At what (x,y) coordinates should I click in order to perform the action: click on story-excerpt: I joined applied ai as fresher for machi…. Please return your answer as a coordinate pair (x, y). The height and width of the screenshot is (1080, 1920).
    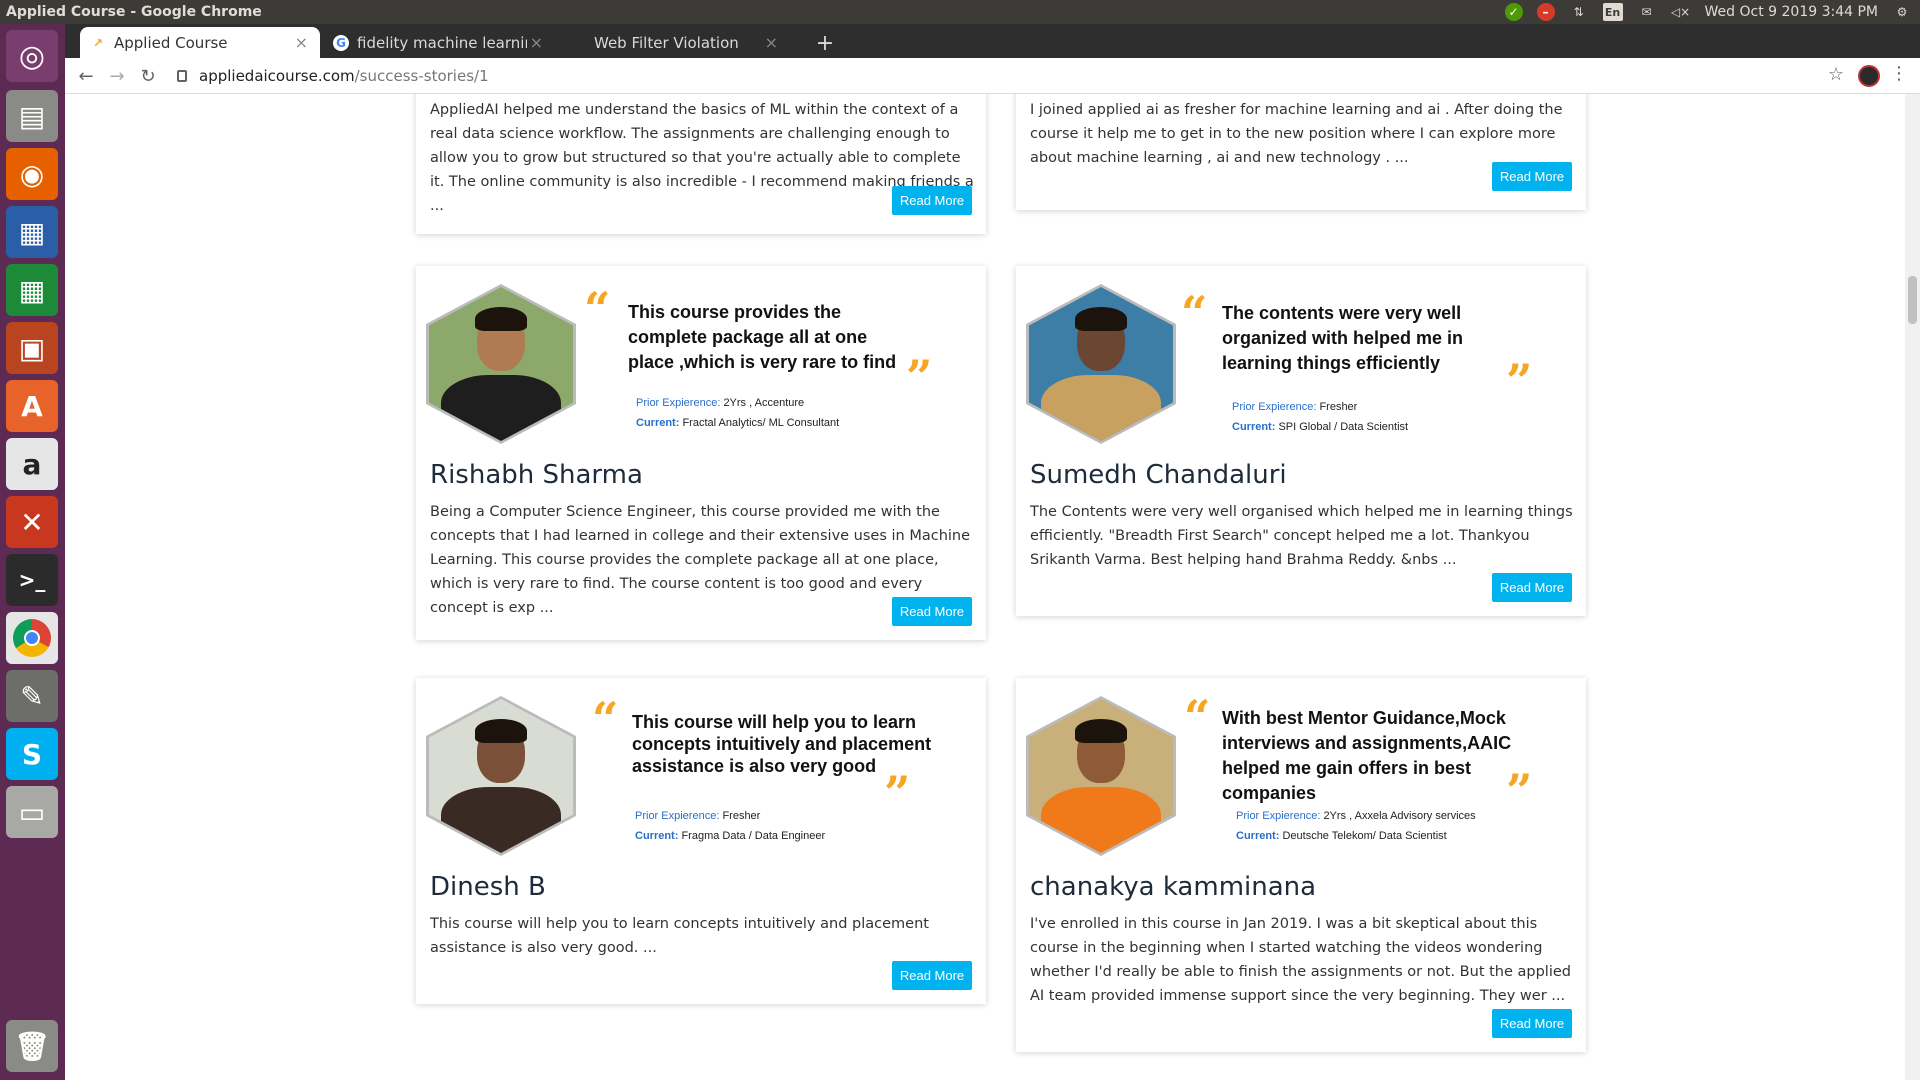
    Looking at the image, I should click on (1296, 134).